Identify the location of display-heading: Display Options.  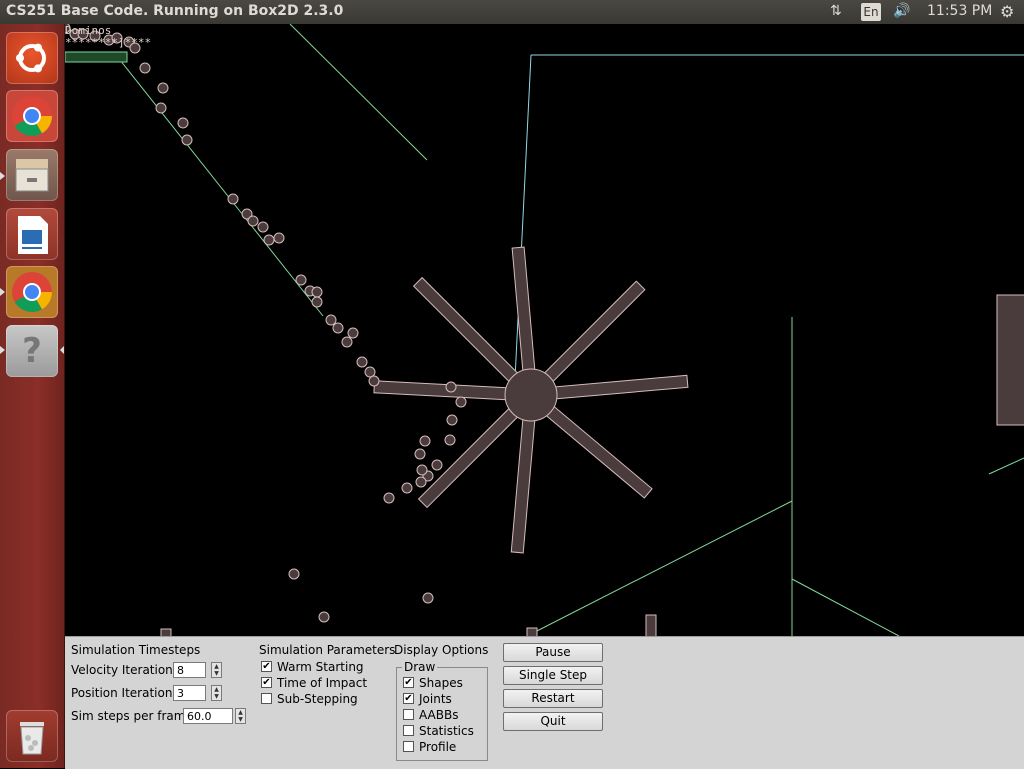
(441, 650).